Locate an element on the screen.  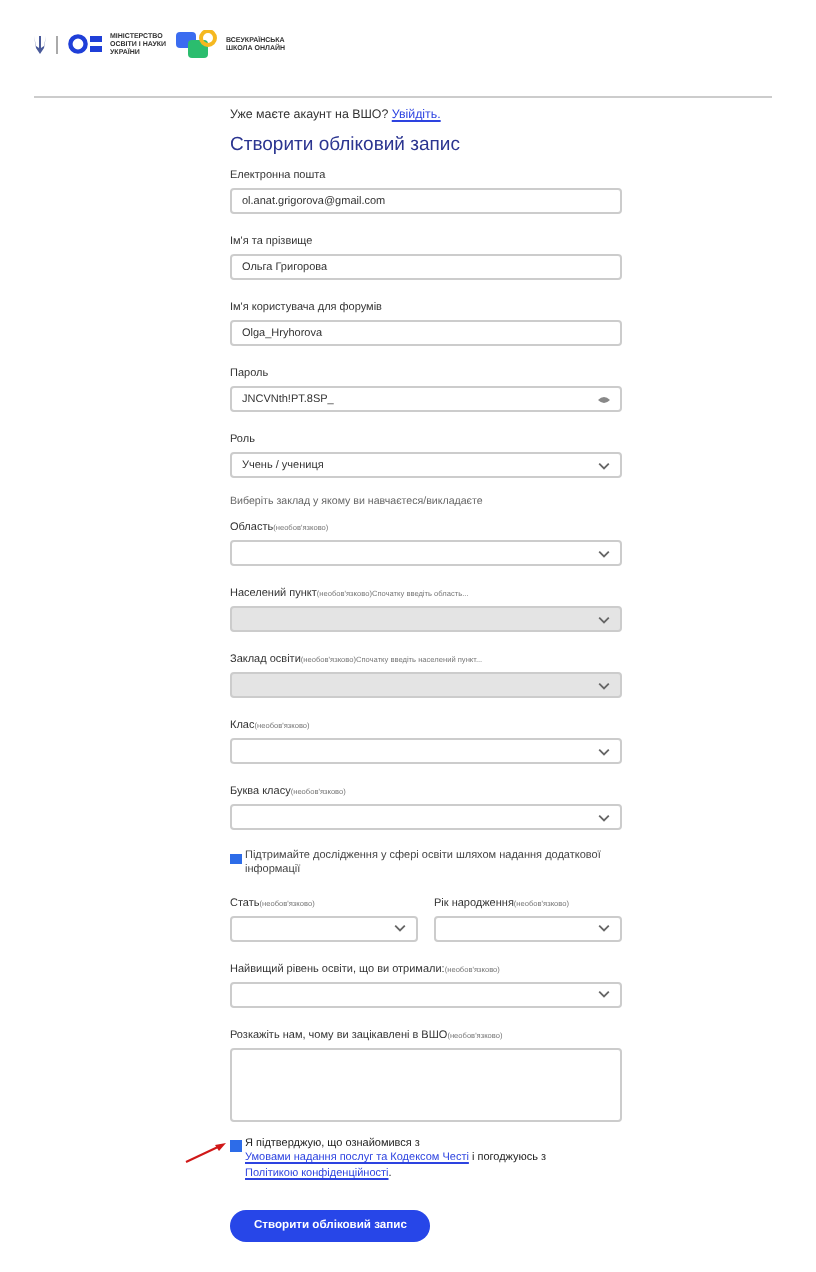
school-logo-icon is located at coordinates (198, 44).